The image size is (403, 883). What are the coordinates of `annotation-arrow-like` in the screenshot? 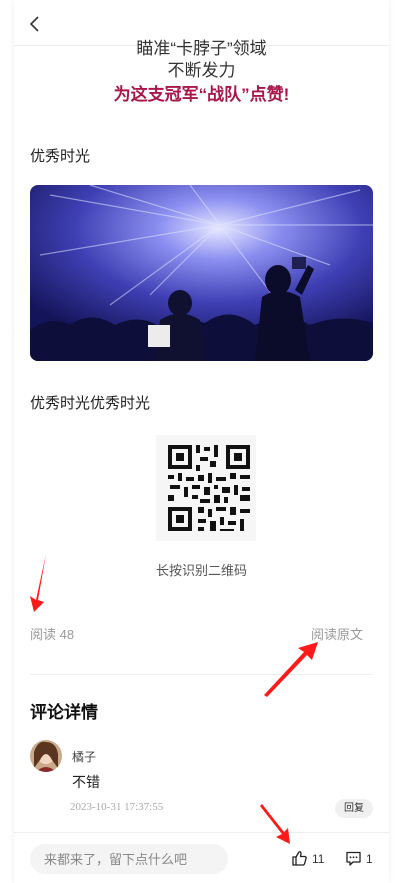 It's located at (275, 824).